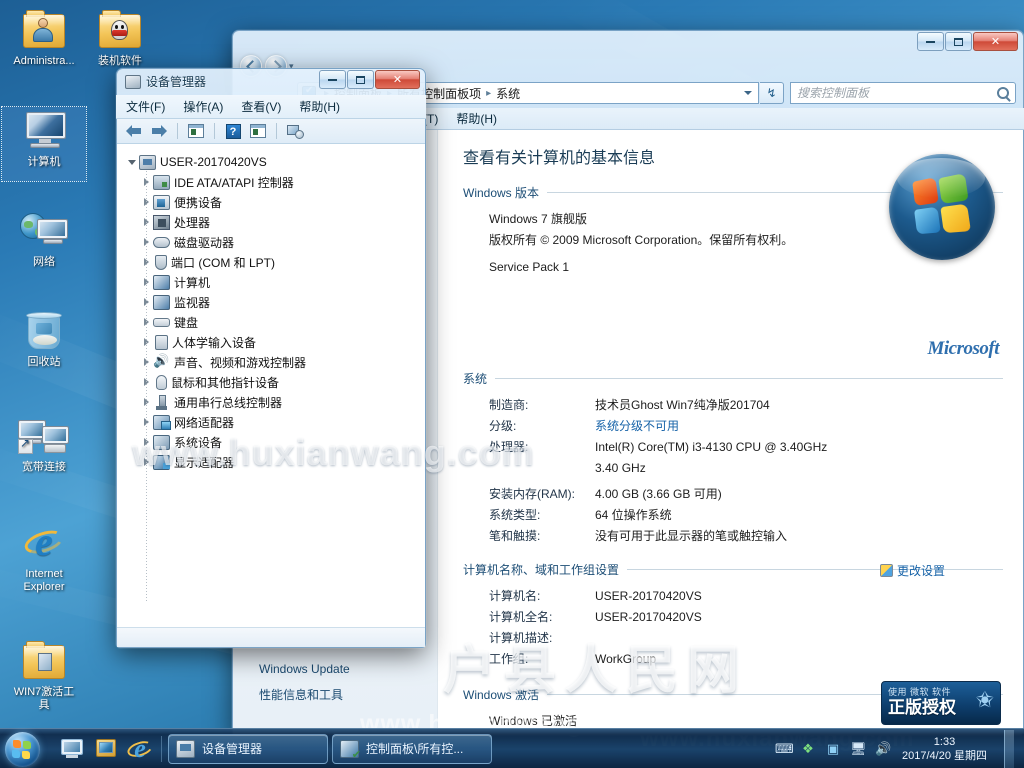 The height and width of the screenshot is (768, 1024). I want to click on status-bar, so click(271, 637).